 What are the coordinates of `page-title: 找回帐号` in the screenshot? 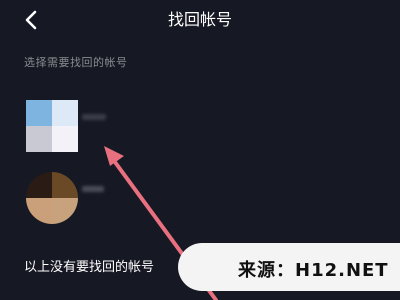 It's located at (199, 19).